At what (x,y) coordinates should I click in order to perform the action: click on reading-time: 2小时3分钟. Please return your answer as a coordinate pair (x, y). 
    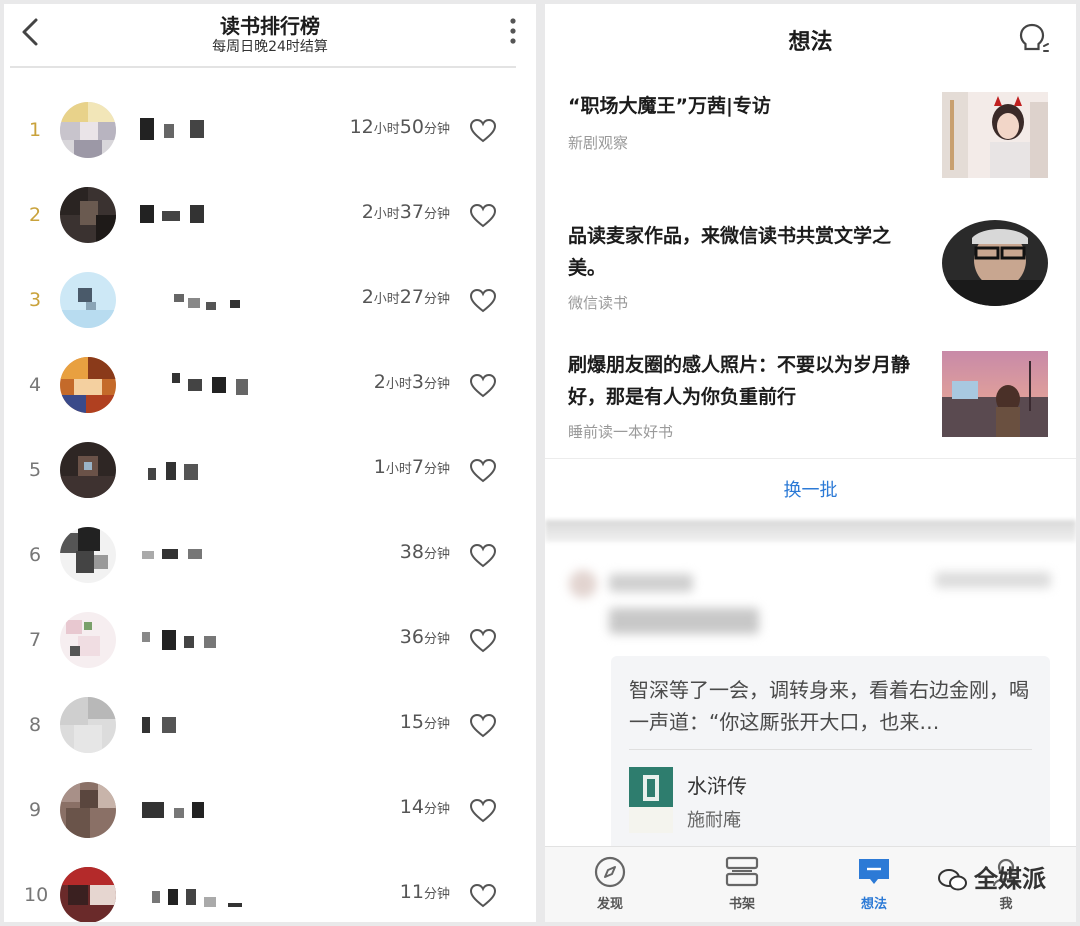
    Looking at the image, I should click on (411, 382).